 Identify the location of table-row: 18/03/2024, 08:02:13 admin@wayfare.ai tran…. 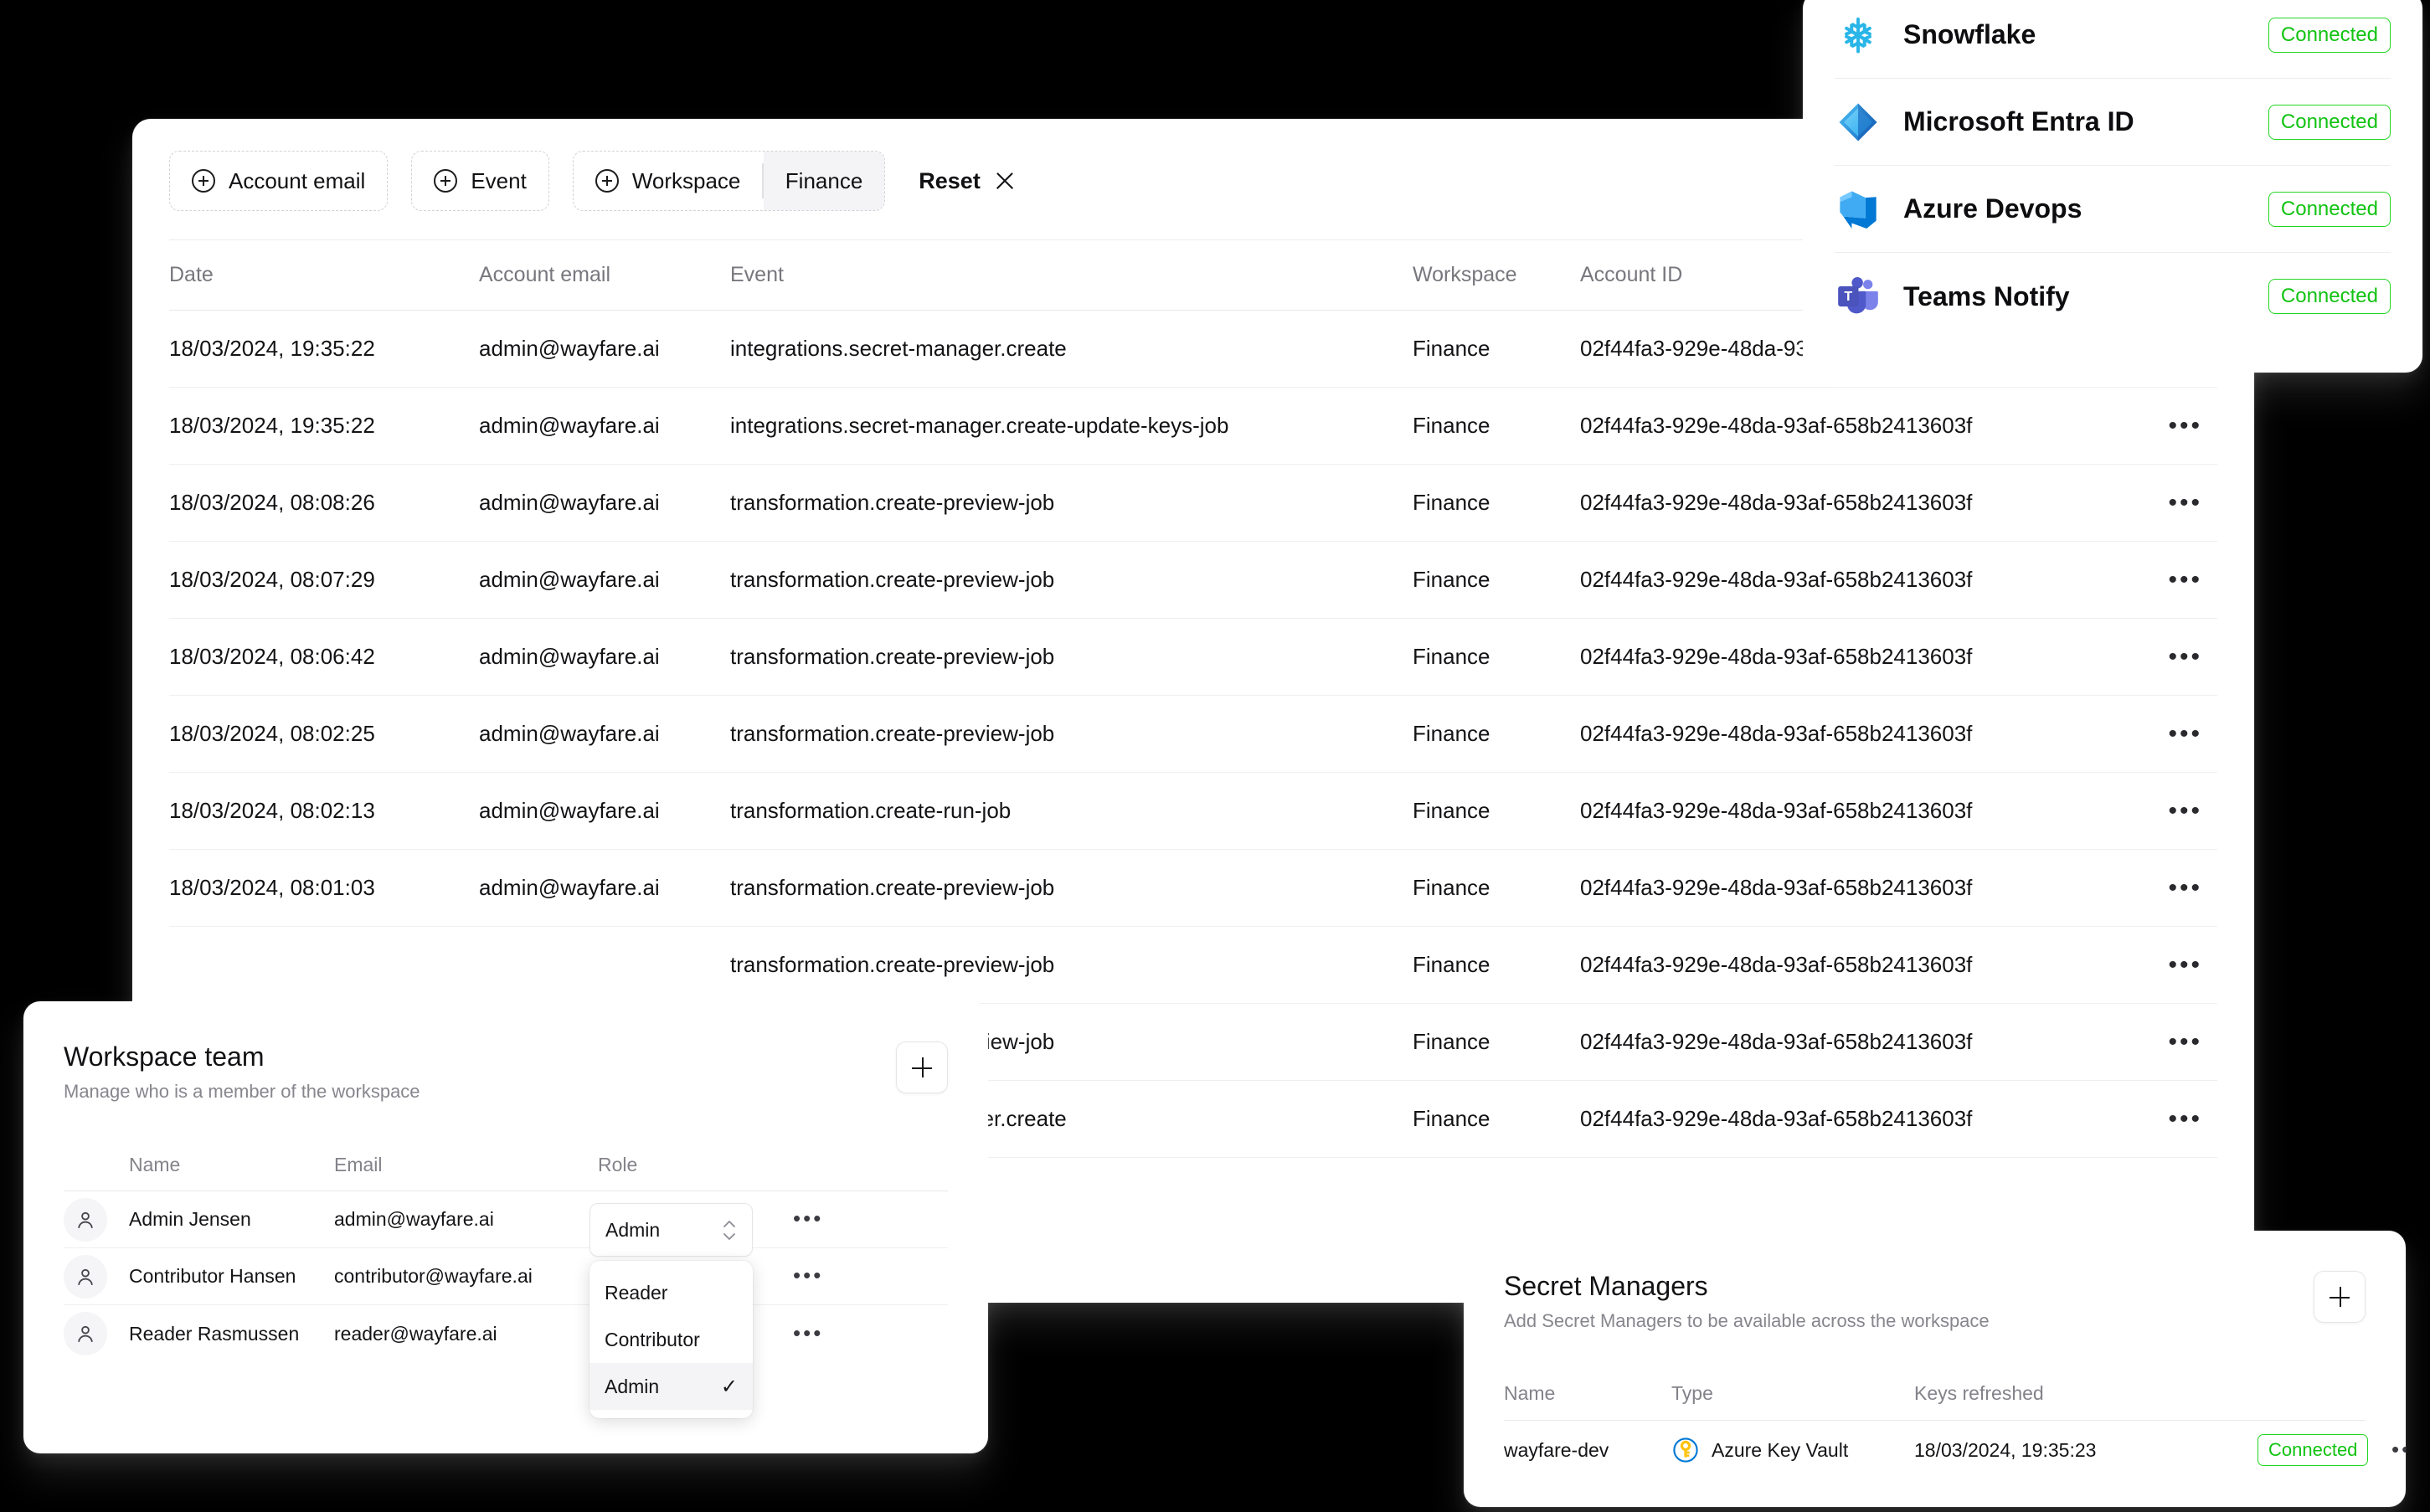
(1193, 811).